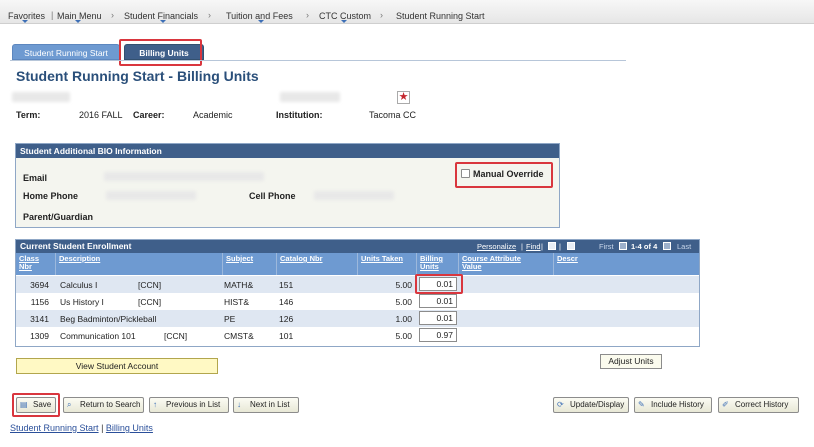 This screenshot has width=814, height=447. I want to click on subject-cell: HIST&, so click(237, 302).